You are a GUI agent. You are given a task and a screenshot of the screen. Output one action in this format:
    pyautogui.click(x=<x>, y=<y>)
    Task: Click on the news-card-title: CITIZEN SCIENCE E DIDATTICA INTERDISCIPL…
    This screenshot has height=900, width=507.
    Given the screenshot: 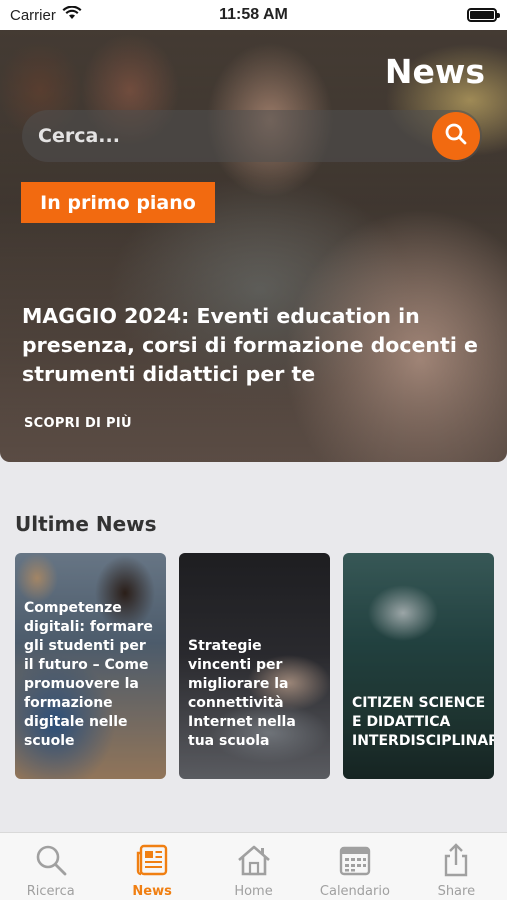 What is the action you would take?
    pyautogui.click(x=423, y=722)
    